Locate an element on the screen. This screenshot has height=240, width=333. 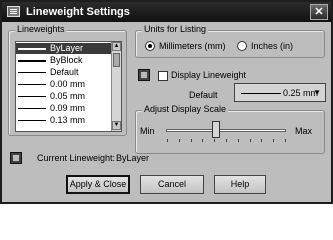
lineweight-item-label: 0.00 mm is located at coordinates (68, 84).